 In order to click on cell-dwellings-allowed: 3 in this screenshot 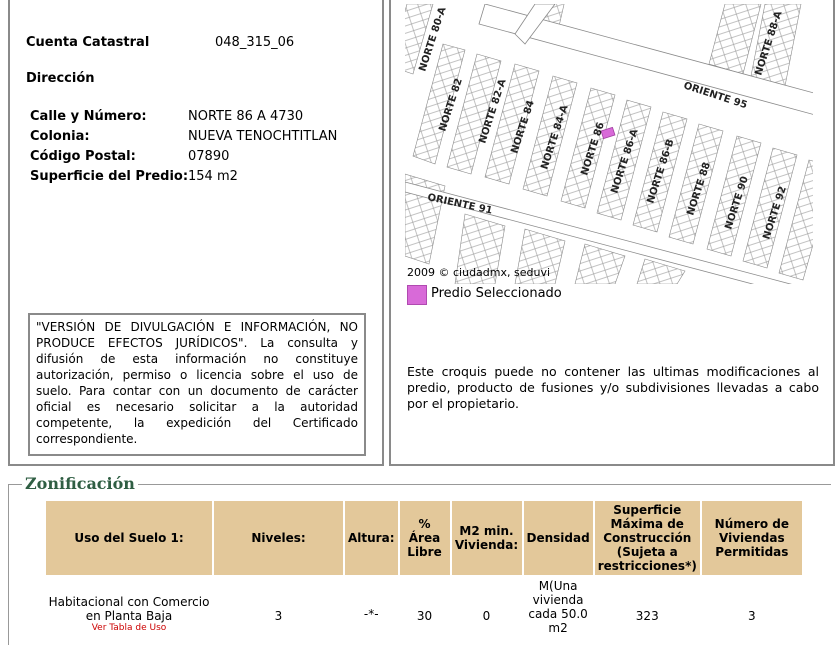, I will do `click(752, 616)`.